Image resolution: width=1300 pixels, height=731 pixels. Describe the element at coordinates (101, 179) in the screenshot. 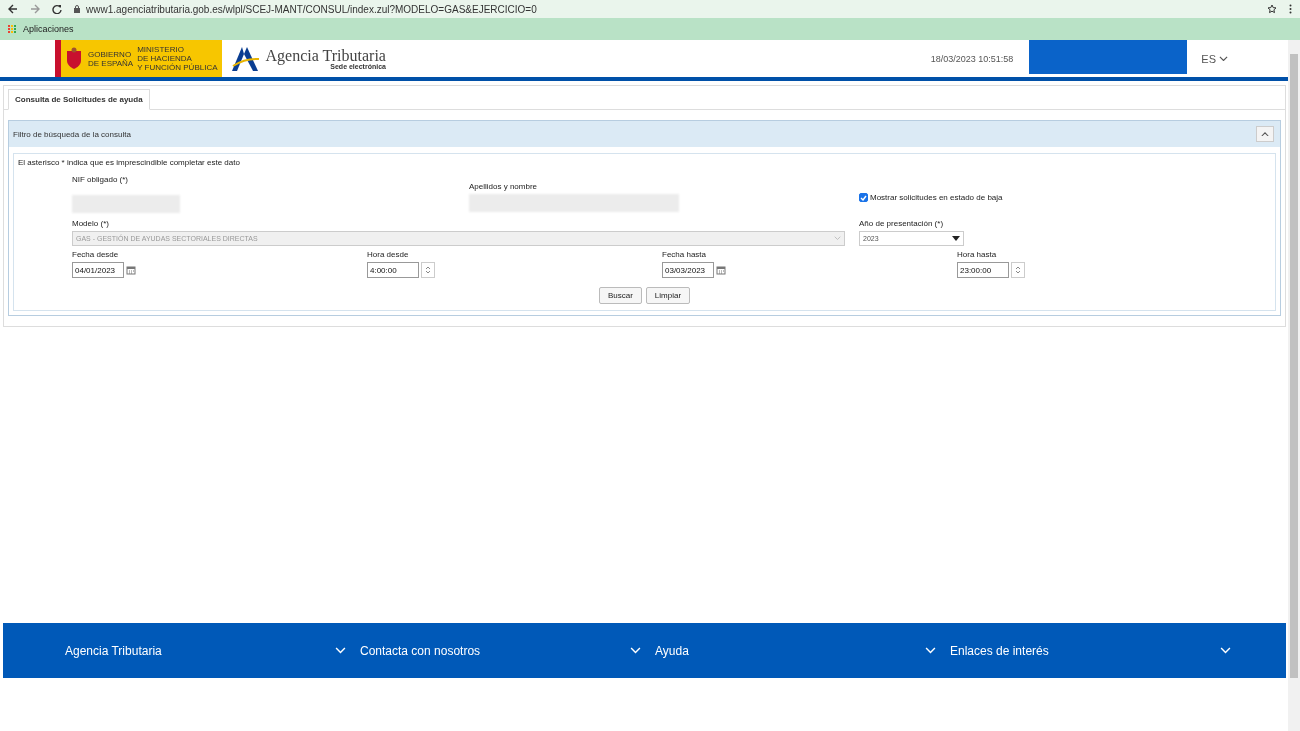

I see `field-label: NIF obligado (*)` at that location.